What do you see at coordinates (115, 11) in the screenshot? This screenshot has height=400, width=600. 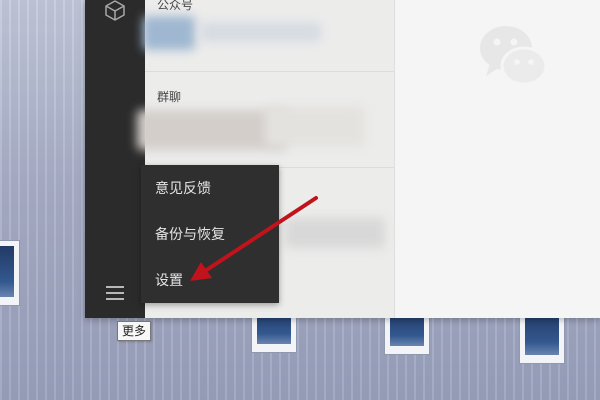 I see `cube-icon` at bounding box center [115, 11].